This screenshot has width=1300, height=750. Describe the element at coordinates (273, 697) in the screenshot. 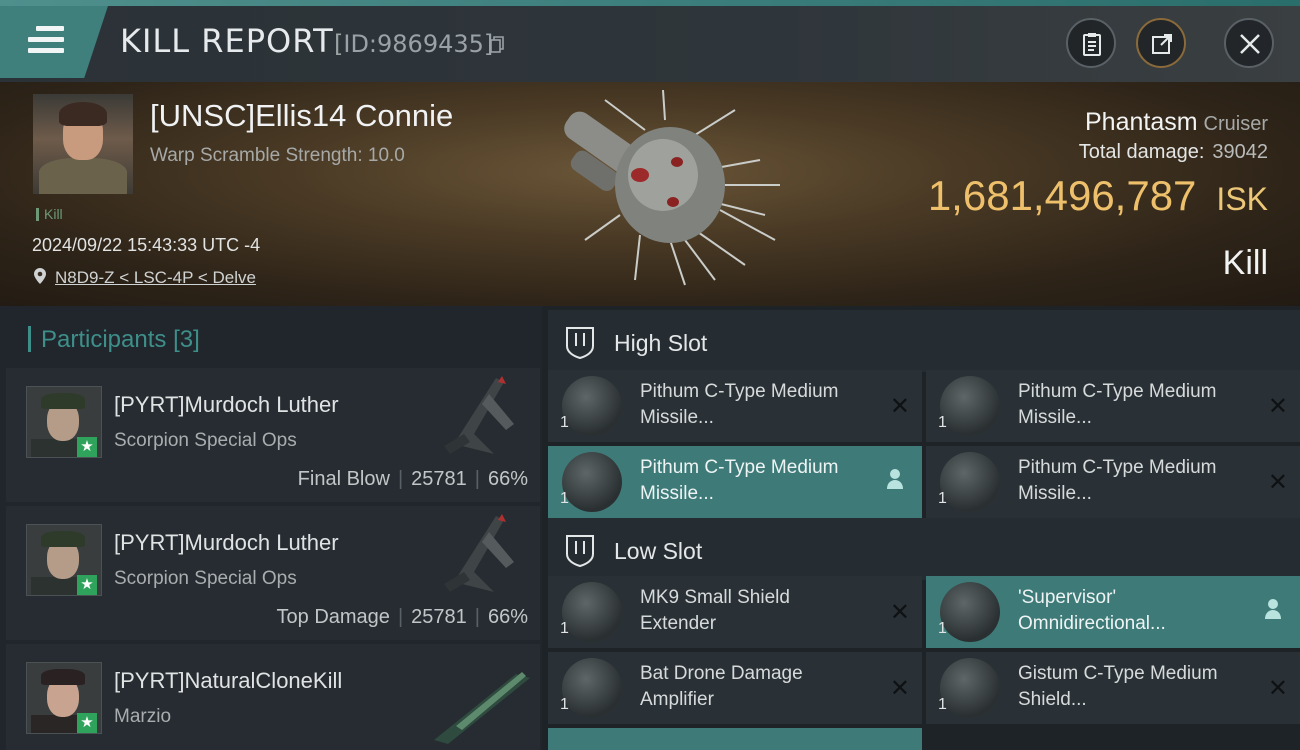

I see `participant-row: ★ [PYRT]NaturalCloneKill Marzio` at that location.